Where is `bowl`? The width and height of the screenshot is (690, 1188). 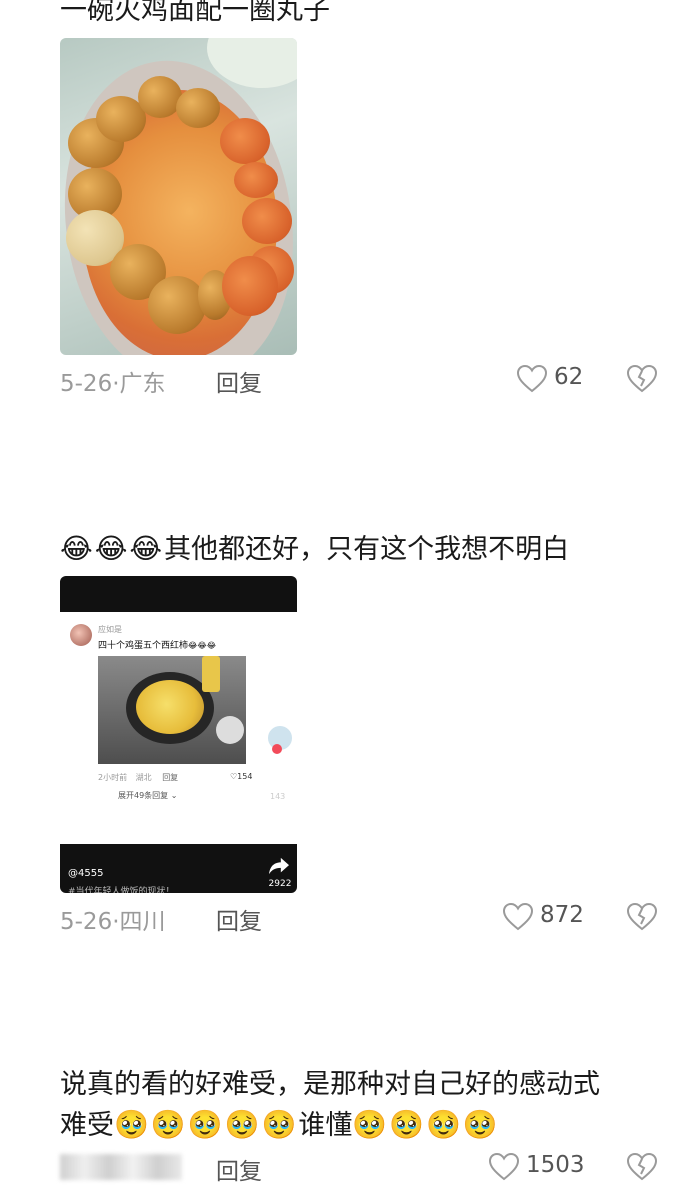
bowl is located at coordinates (230, 730).